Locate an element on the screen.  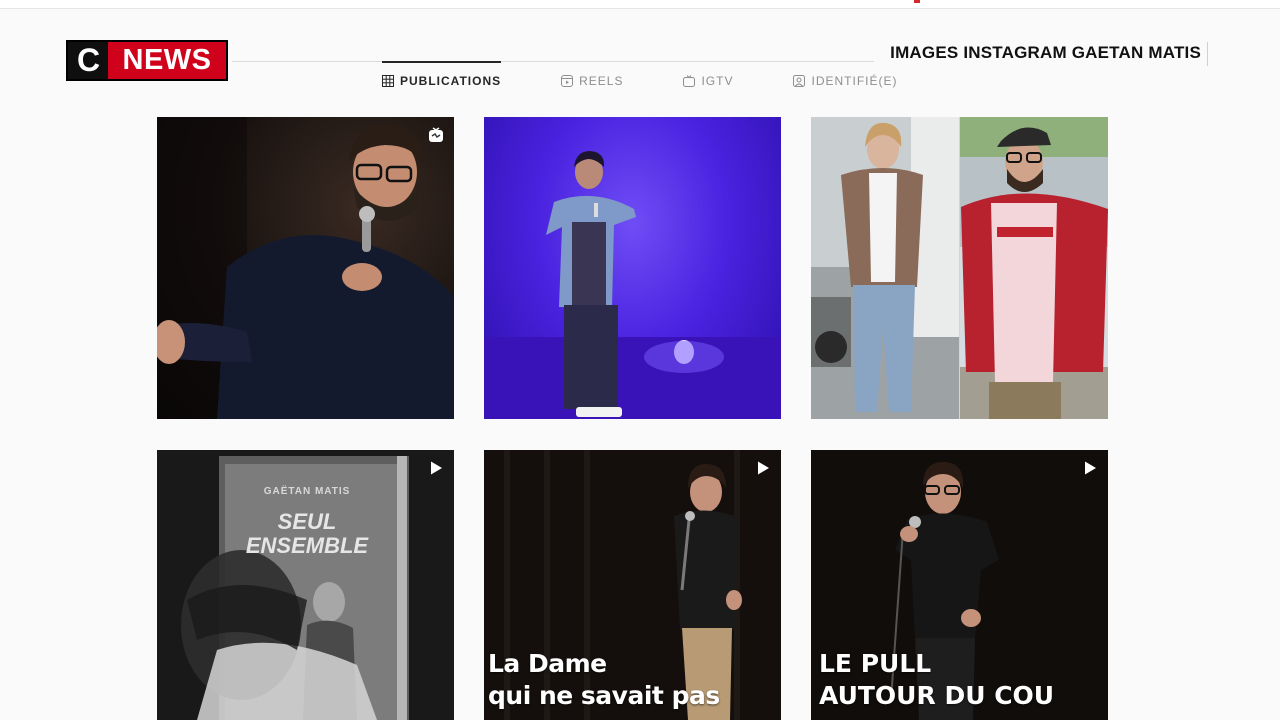
tab-reels: REELS is located at coordinates (592, 81).